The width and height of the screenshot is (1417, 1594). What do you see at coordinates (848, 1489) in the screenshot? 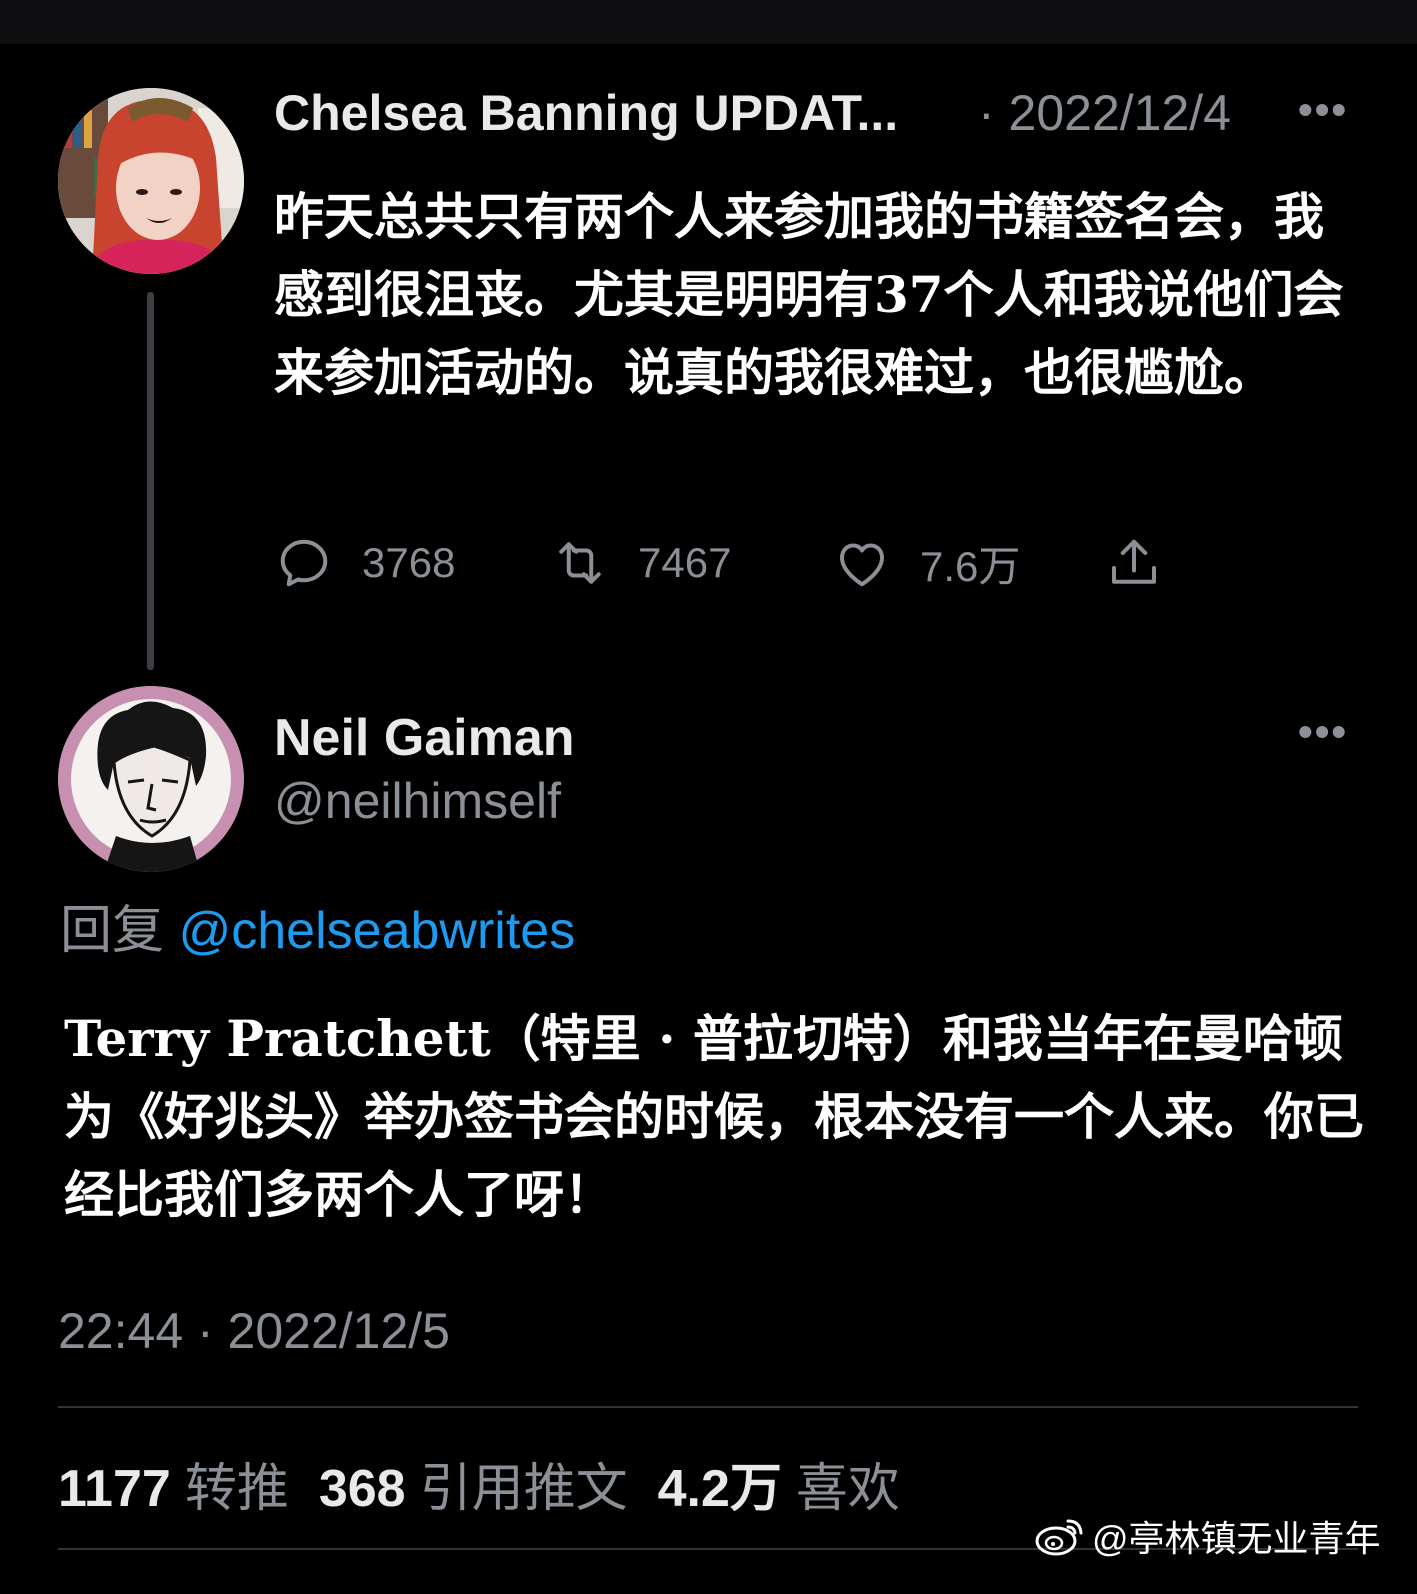
I see `likes-label: 喜欢` at bounding box center [848, 1489].